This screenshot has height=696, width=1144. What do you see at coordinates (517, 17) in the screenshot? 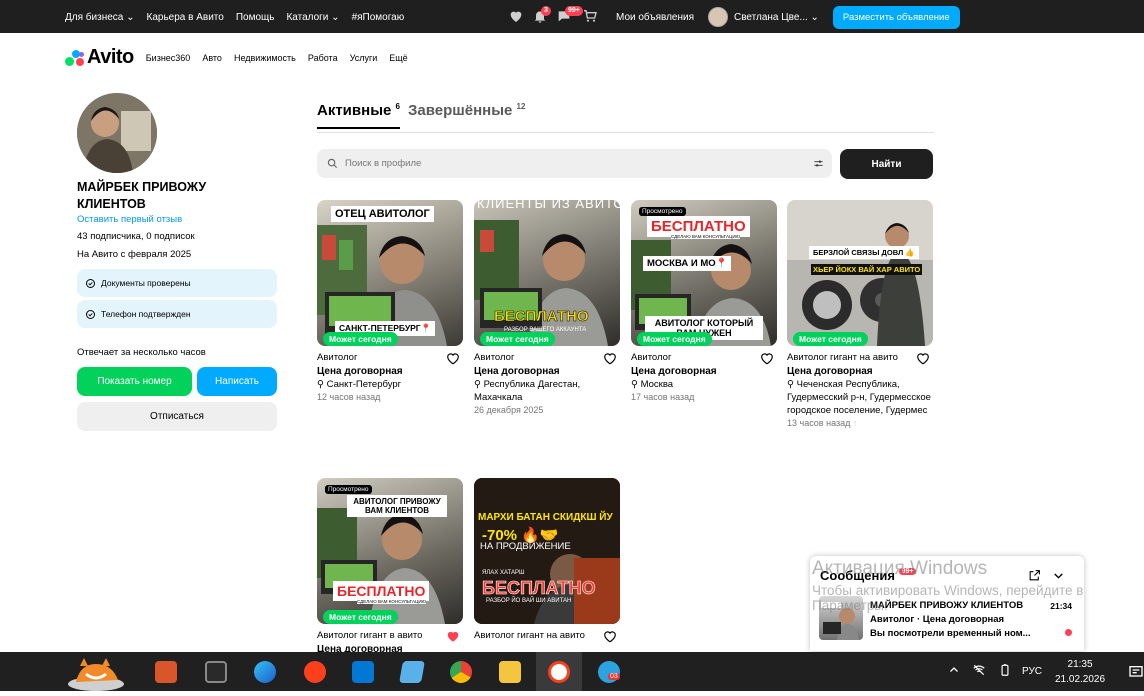
I see `favorites-heart-icon` at bounding box center [517, 17].